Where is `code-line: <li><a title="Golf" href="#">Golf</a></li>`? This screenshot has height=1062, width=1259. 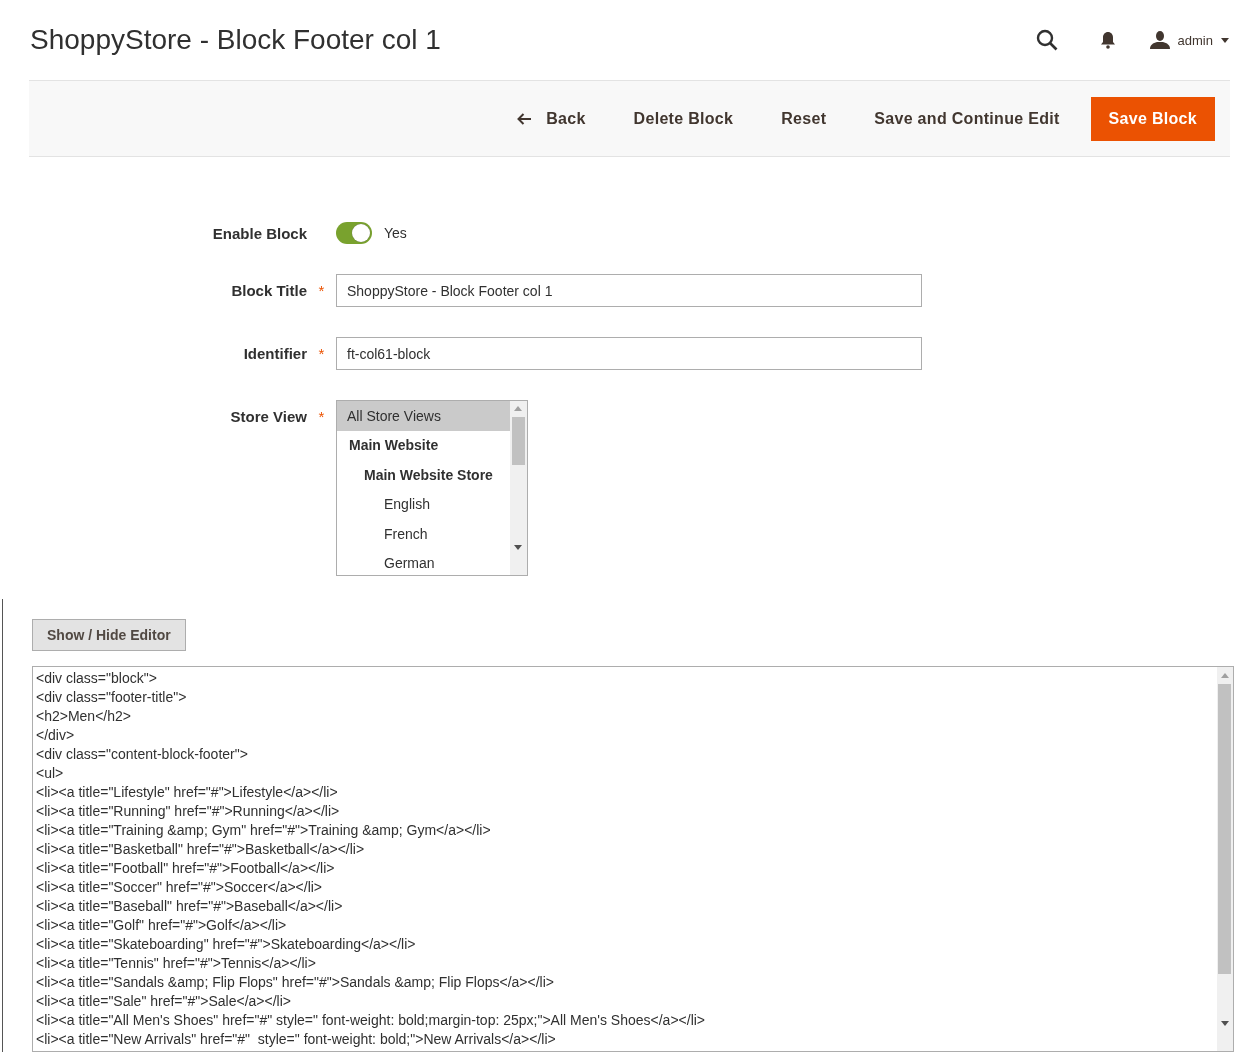
code-line: <li><a title="Golf" href="#">Golf</a></li> is located at coordinates (162, 925).